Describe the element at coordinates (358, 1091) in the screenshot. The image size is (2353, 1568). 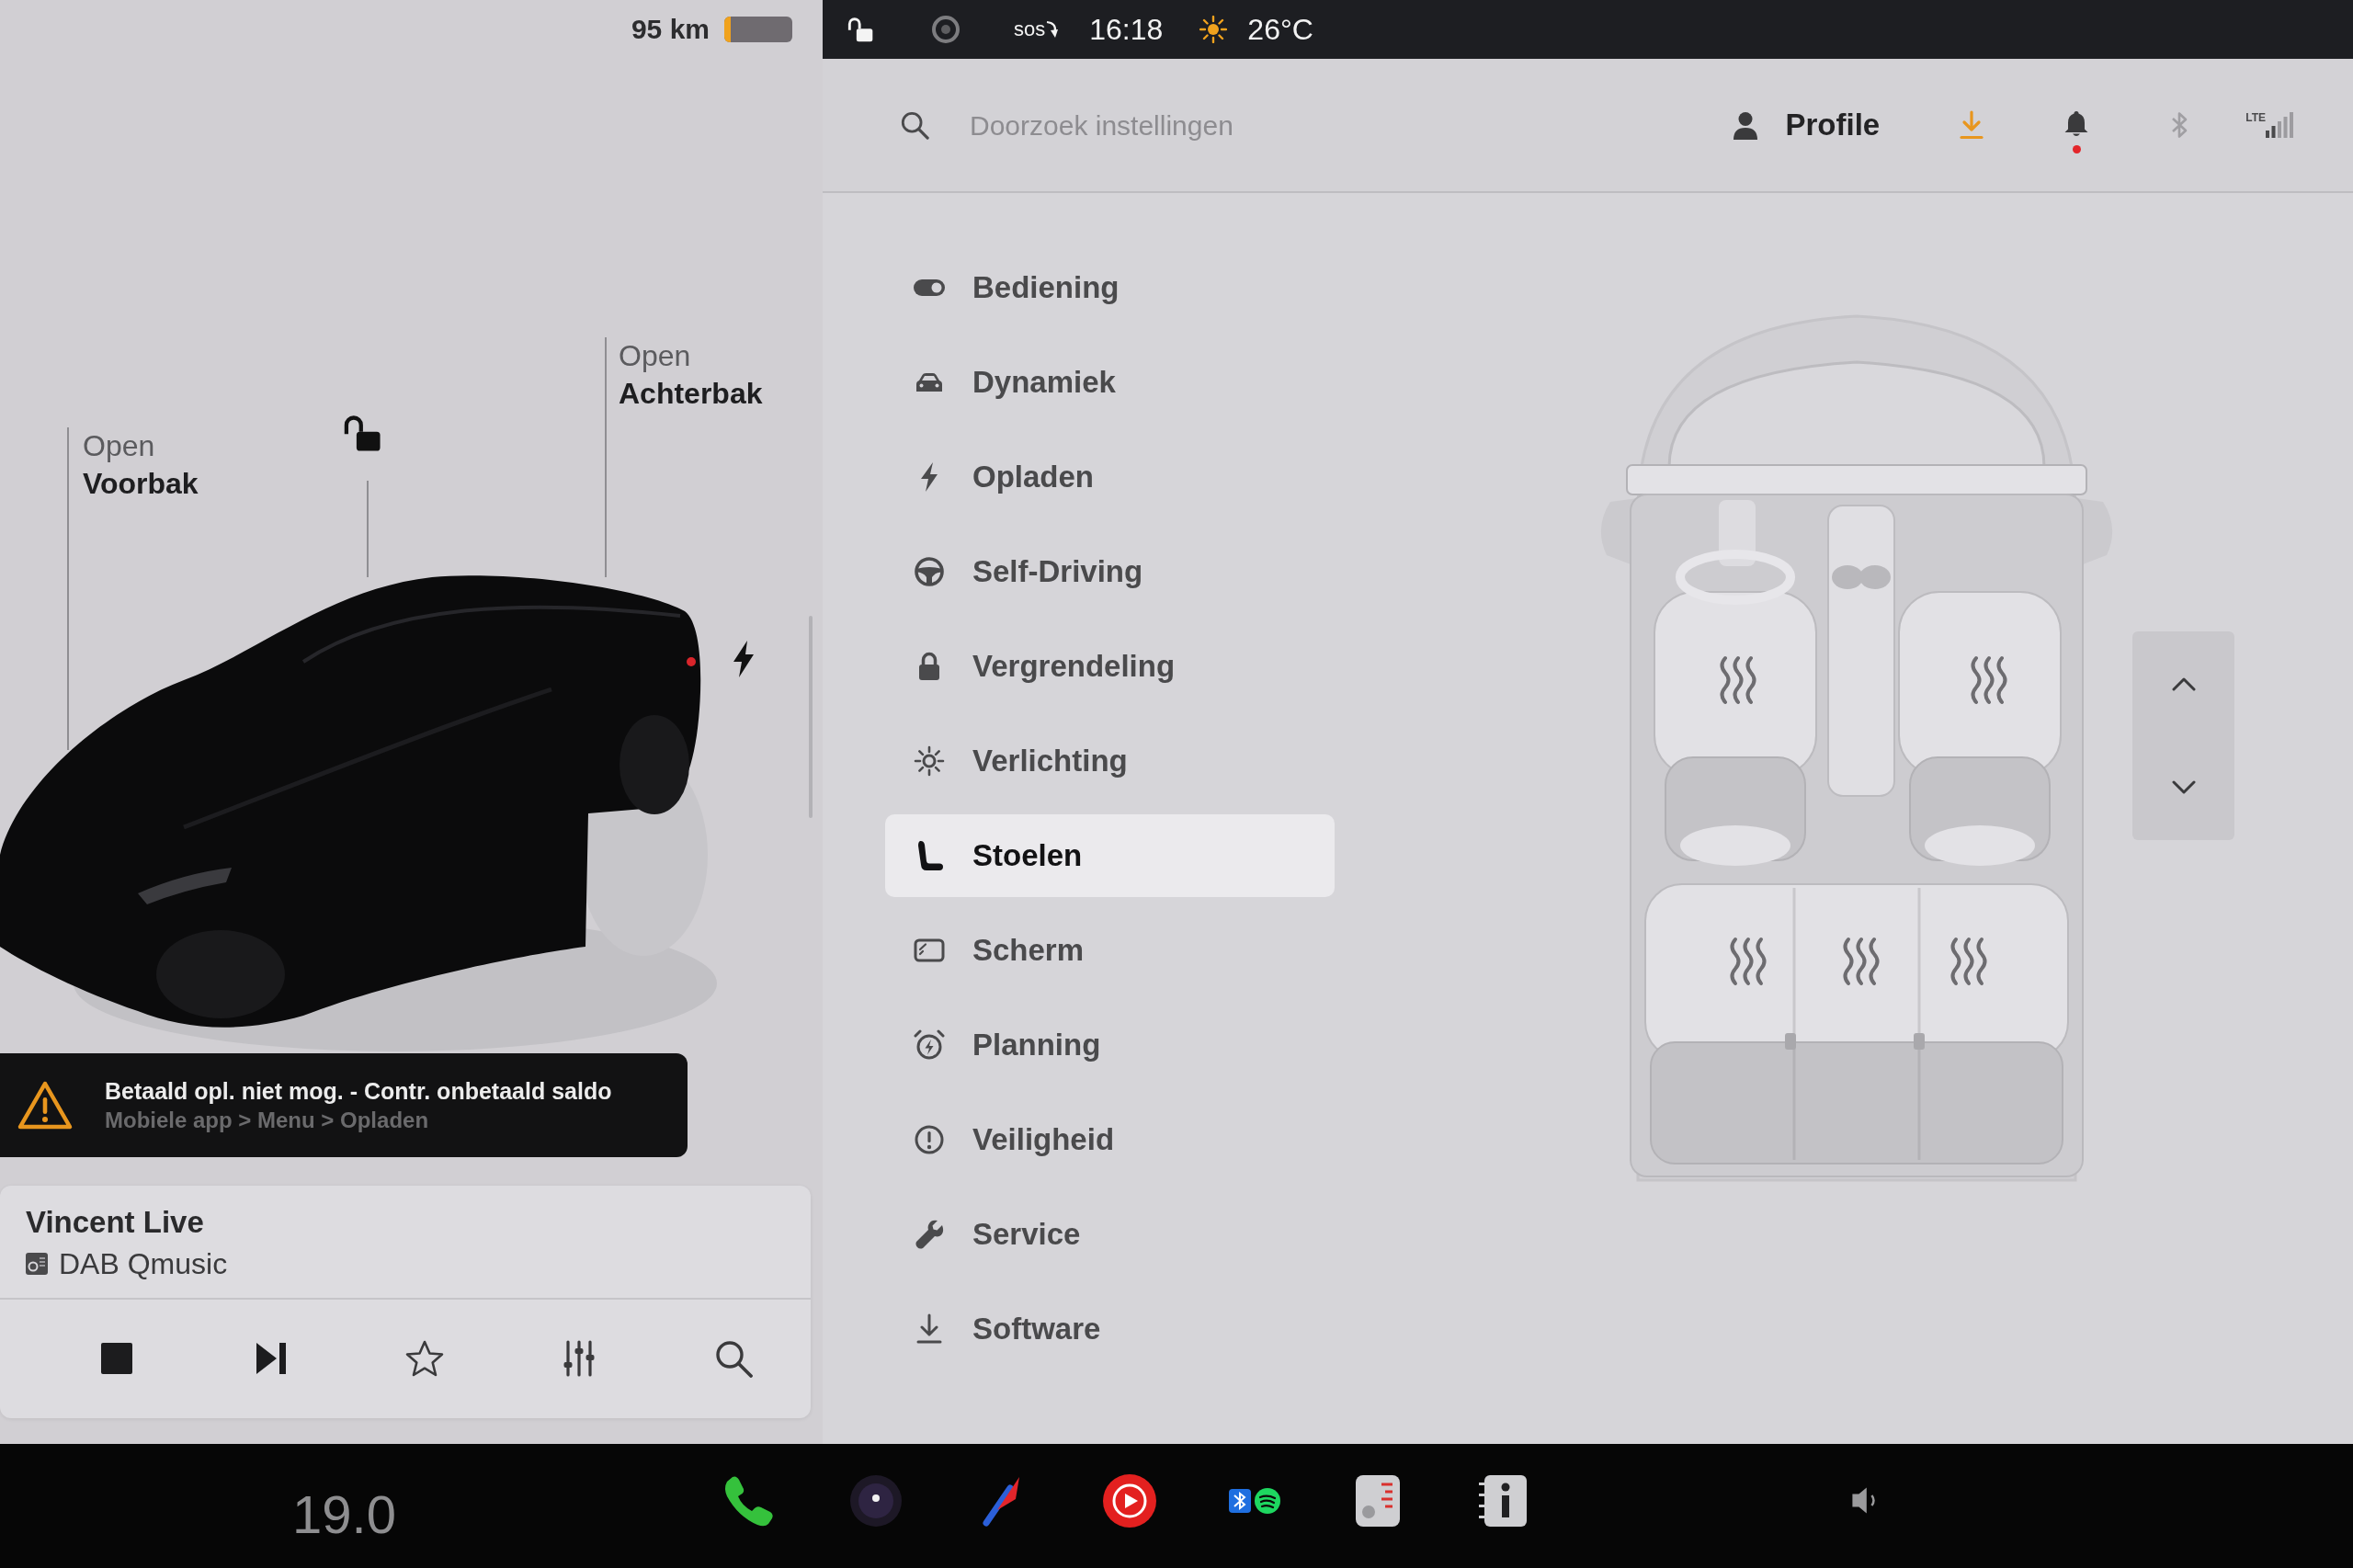
I see `alert-title: Betaald opl. niet mog. - Contr. onbetaald saldo` at that location.